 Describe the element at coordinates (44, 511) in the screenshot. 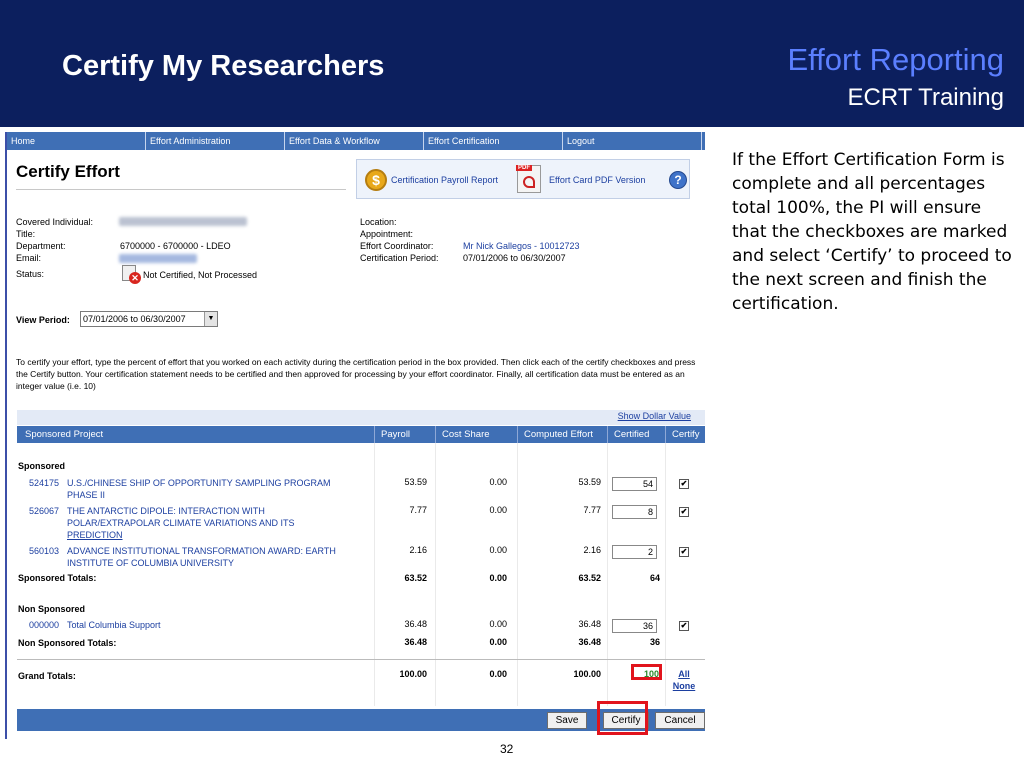

I see `project-id: 526067` at that location.